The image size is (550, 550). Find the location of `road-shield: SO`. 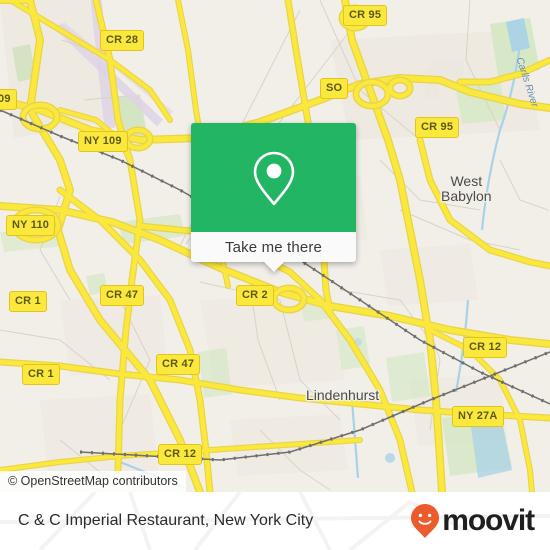

road-shield: SO is located at coordinates (334, 88).